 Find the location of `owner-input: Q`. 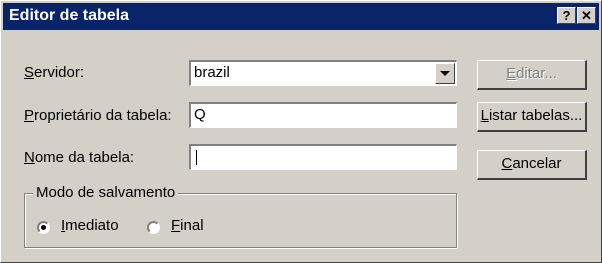

owner-input: Q is located at coordinates (323, 115).